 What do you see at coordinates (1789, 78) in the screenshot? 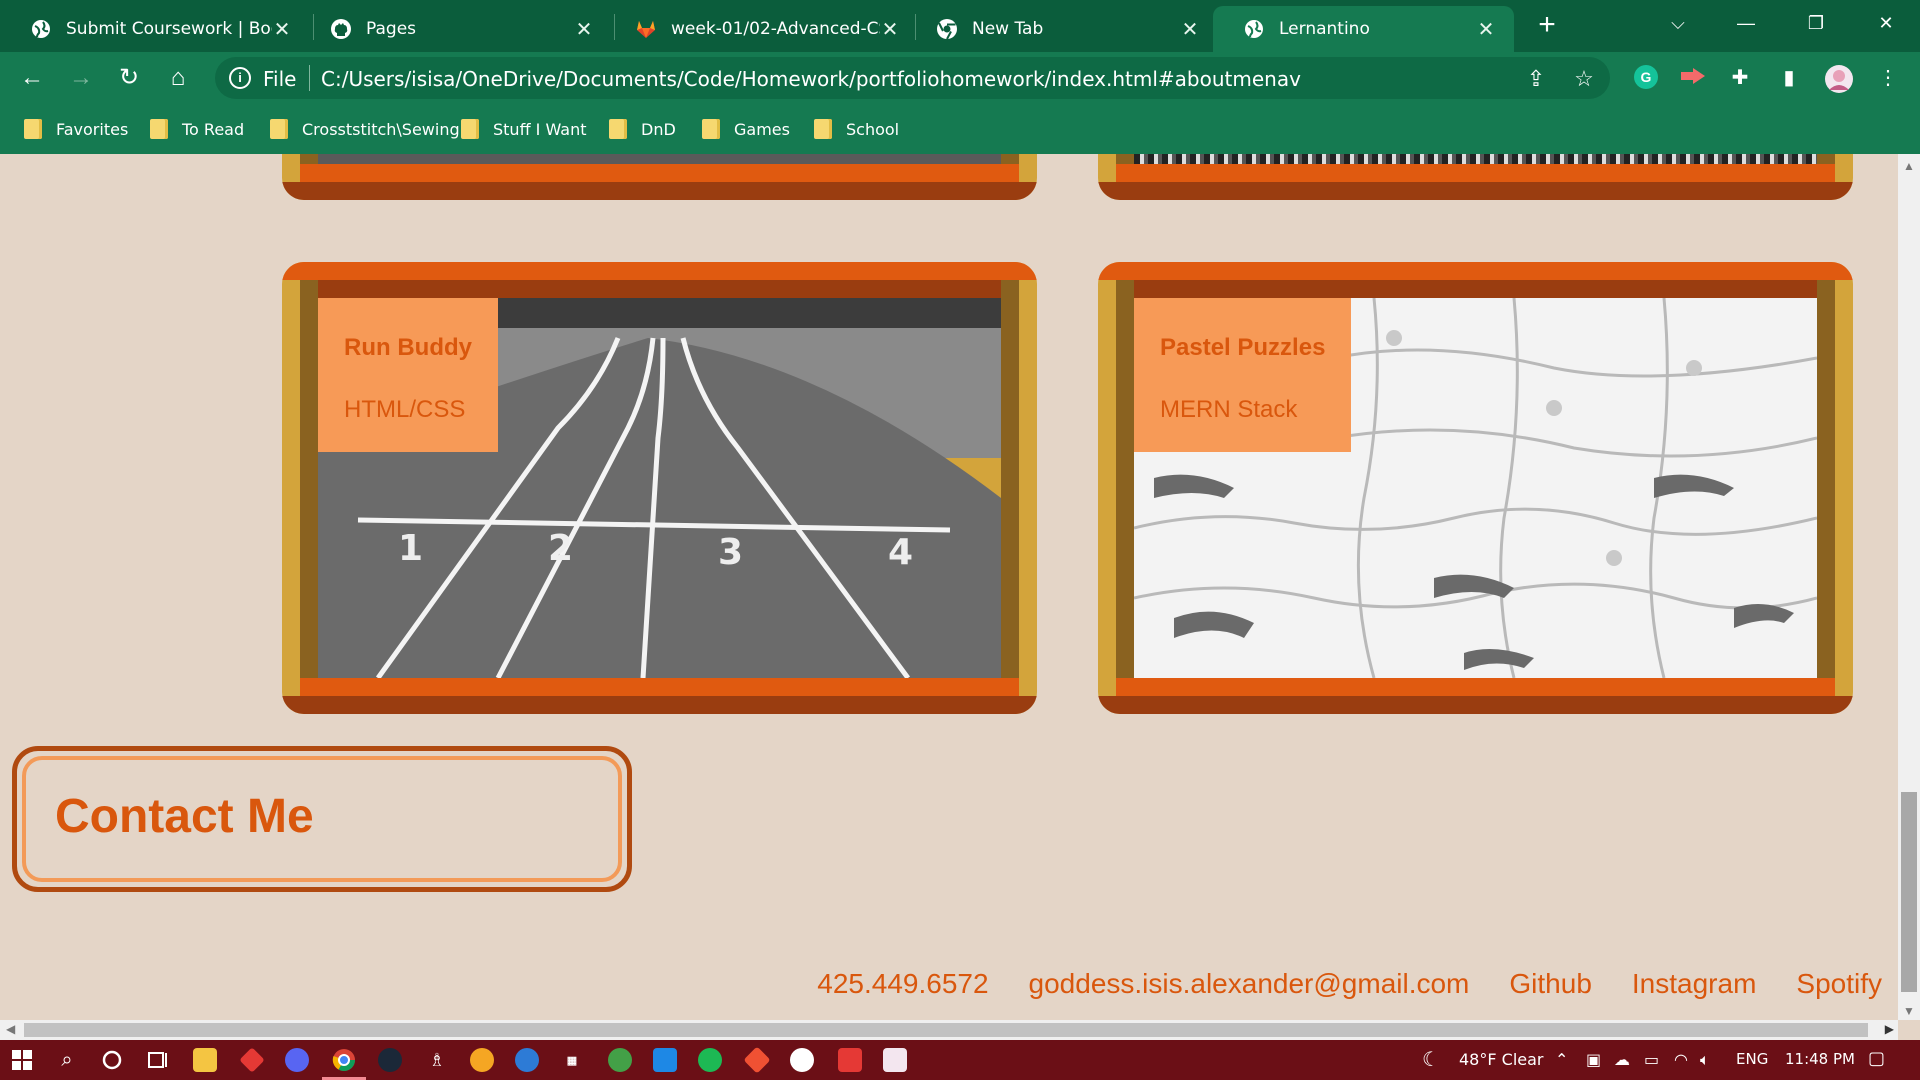
I see `side-panel-icon: ▮` at bounding box center [1789, 78].